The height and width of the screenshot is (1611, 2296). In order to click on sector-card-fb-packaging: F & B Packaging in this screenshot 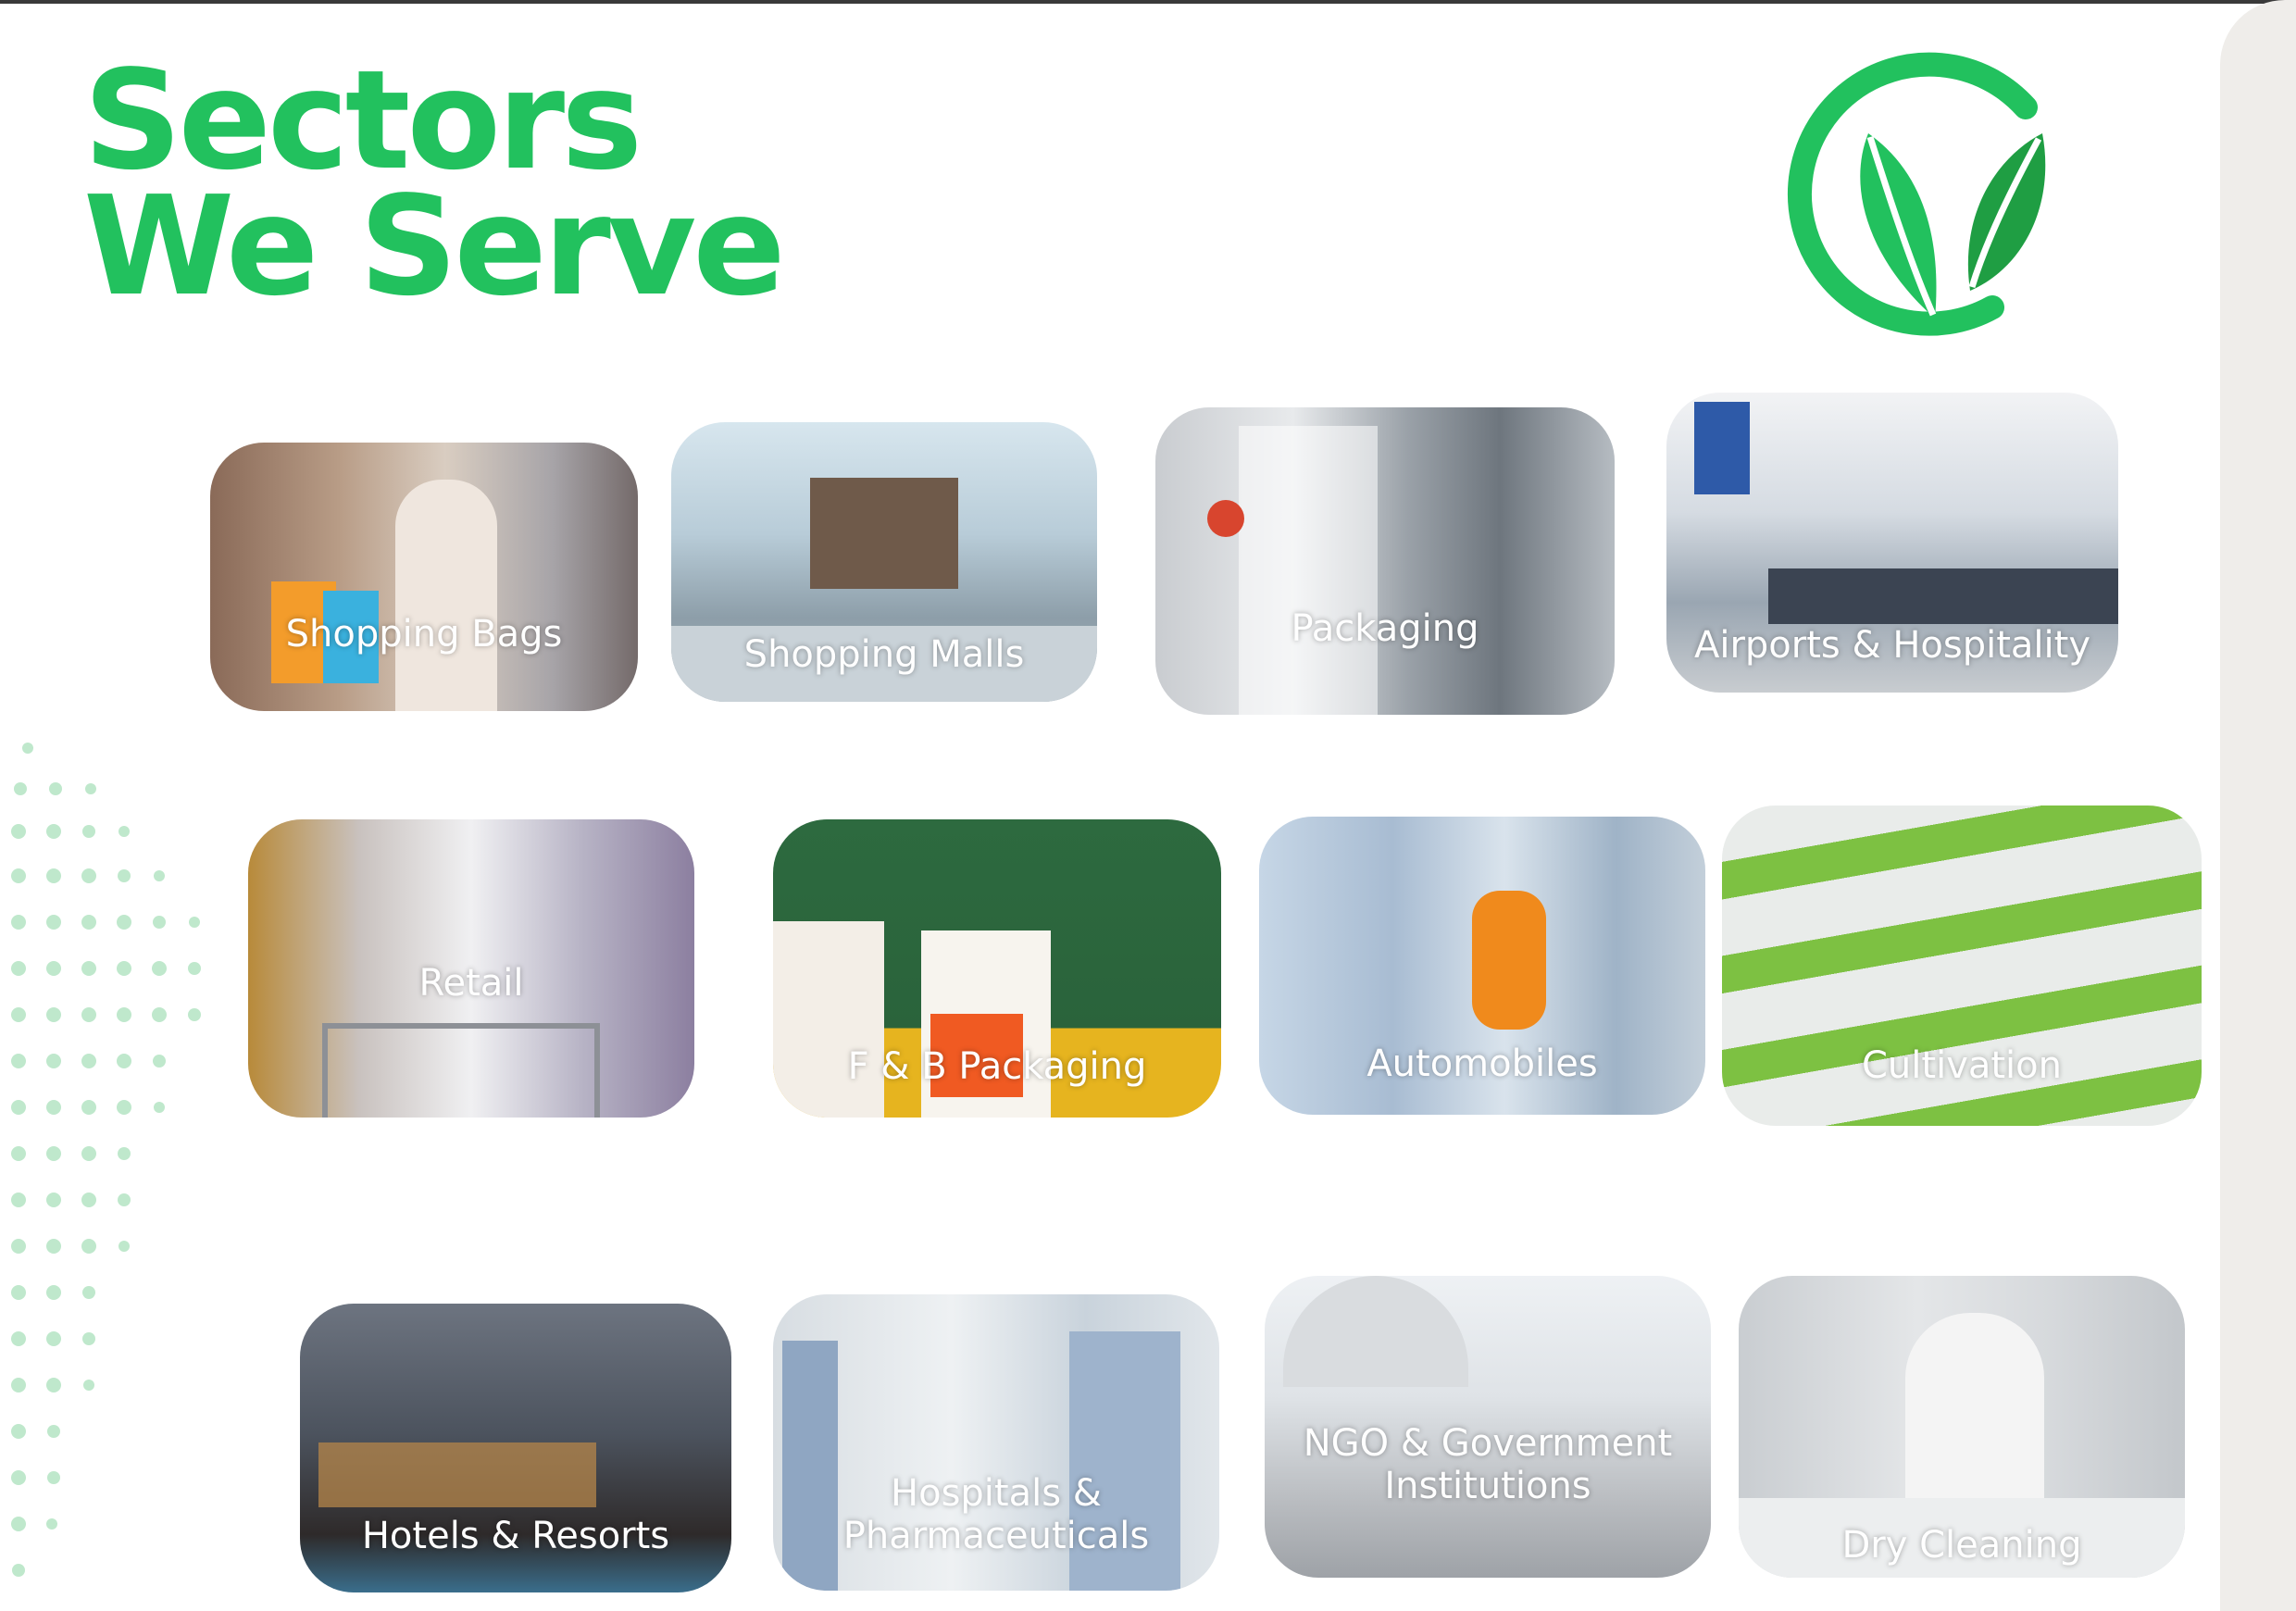, I will do `click(997, 968)`.